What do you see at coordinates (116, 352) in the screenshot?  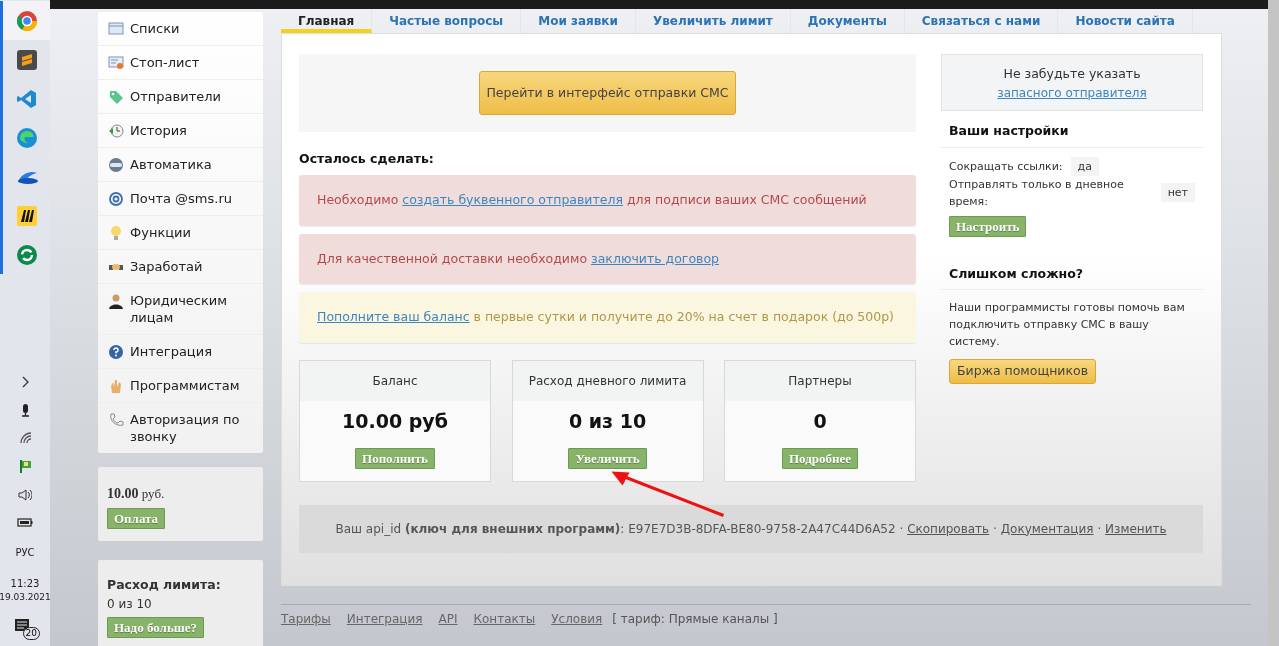 I see `help-icon` at bounding box center [116, 352].